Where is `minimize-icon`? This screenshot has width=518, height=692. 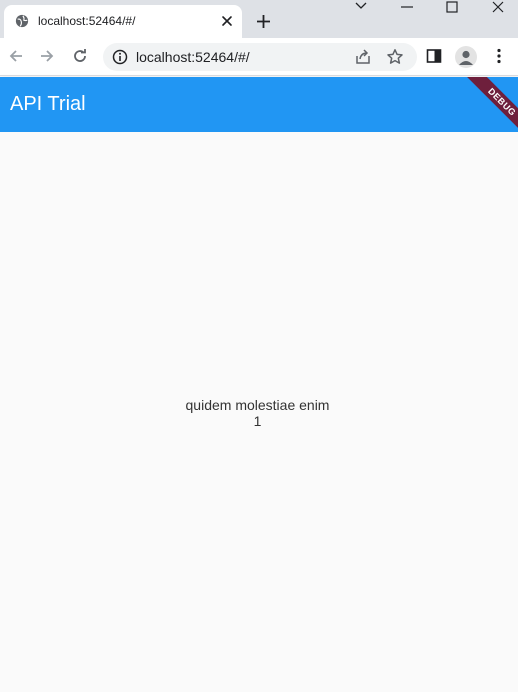 minimize-icon is located at coordinates (407, 7).